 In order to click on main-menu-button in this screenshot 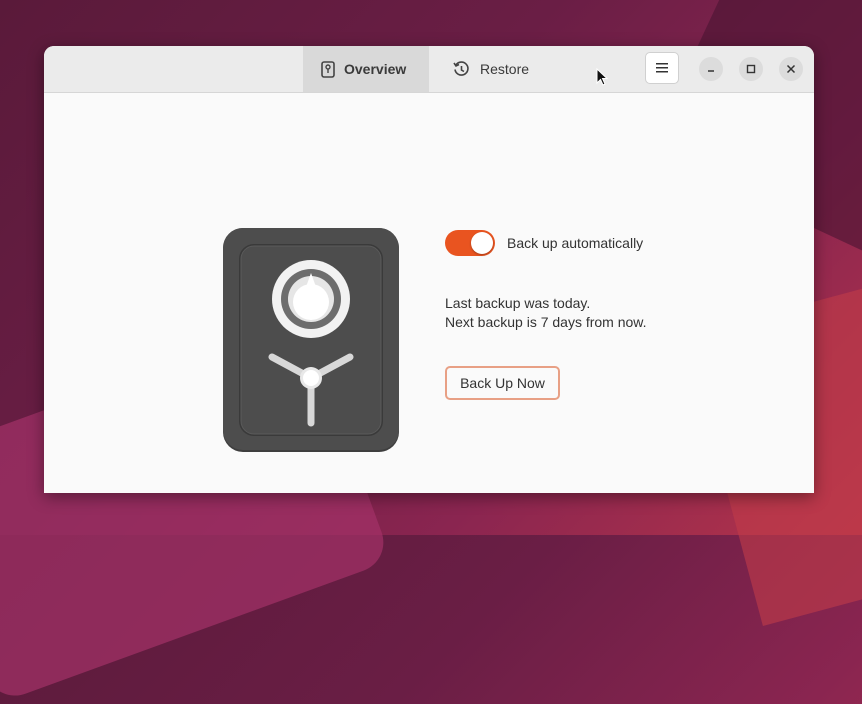, I will do `click(662, 68)`.